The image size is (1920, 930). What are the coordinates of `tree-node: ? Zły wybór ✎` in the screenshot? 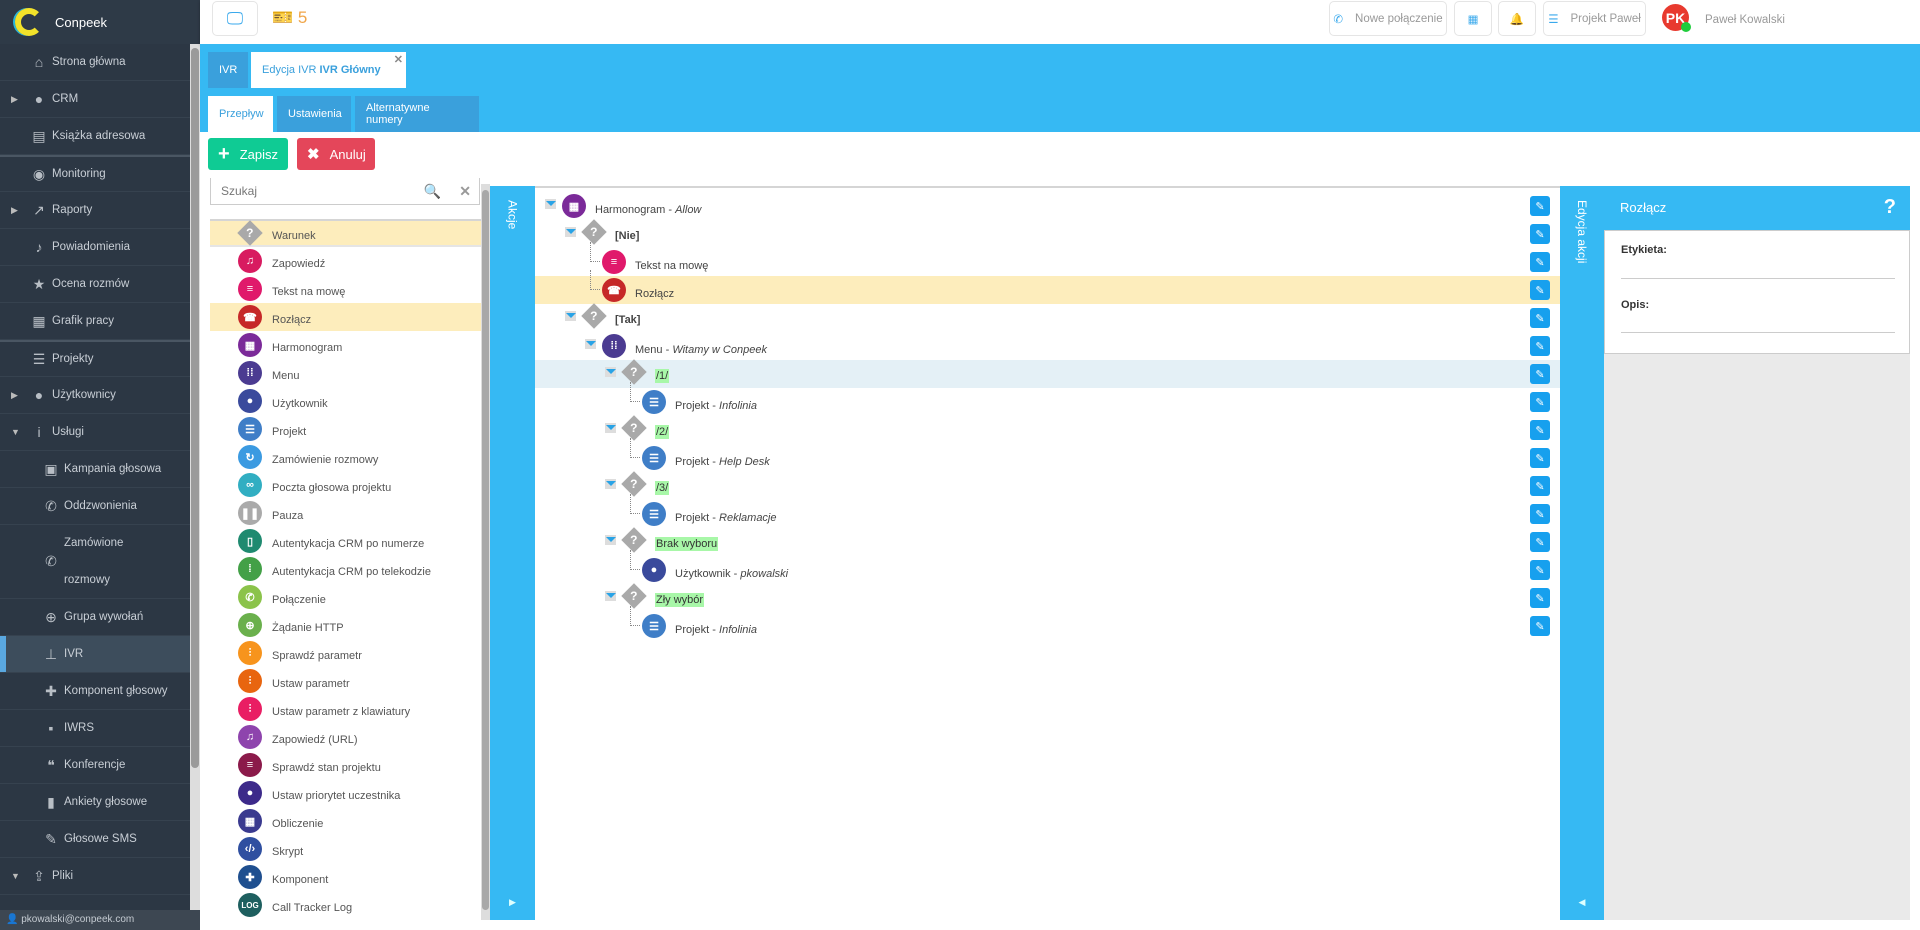 It's located at (1047, 597).